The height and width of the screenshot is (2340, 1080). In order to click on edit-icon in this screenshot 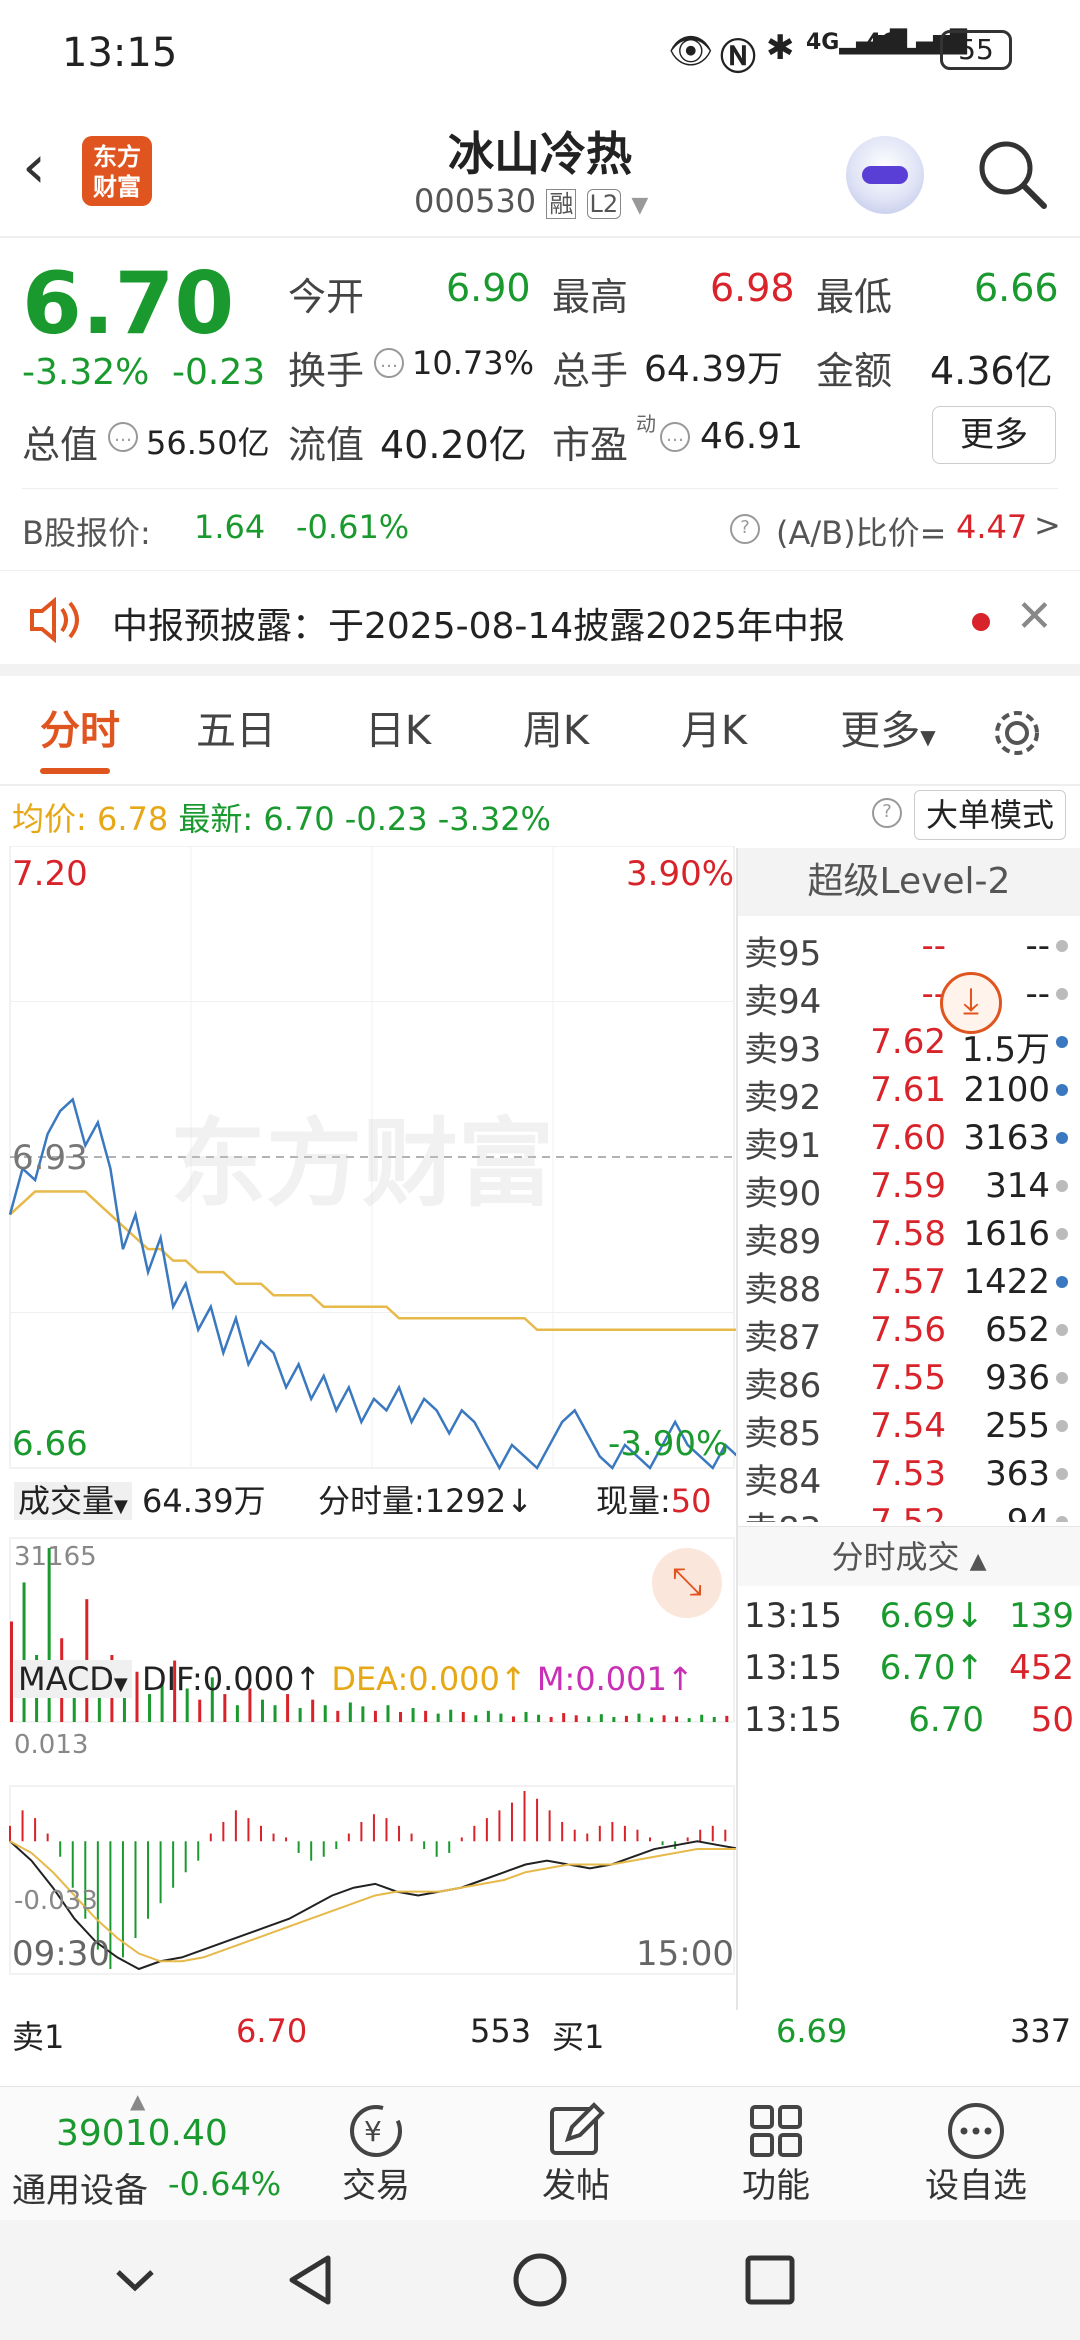, I will do `click(577, 2128)`.